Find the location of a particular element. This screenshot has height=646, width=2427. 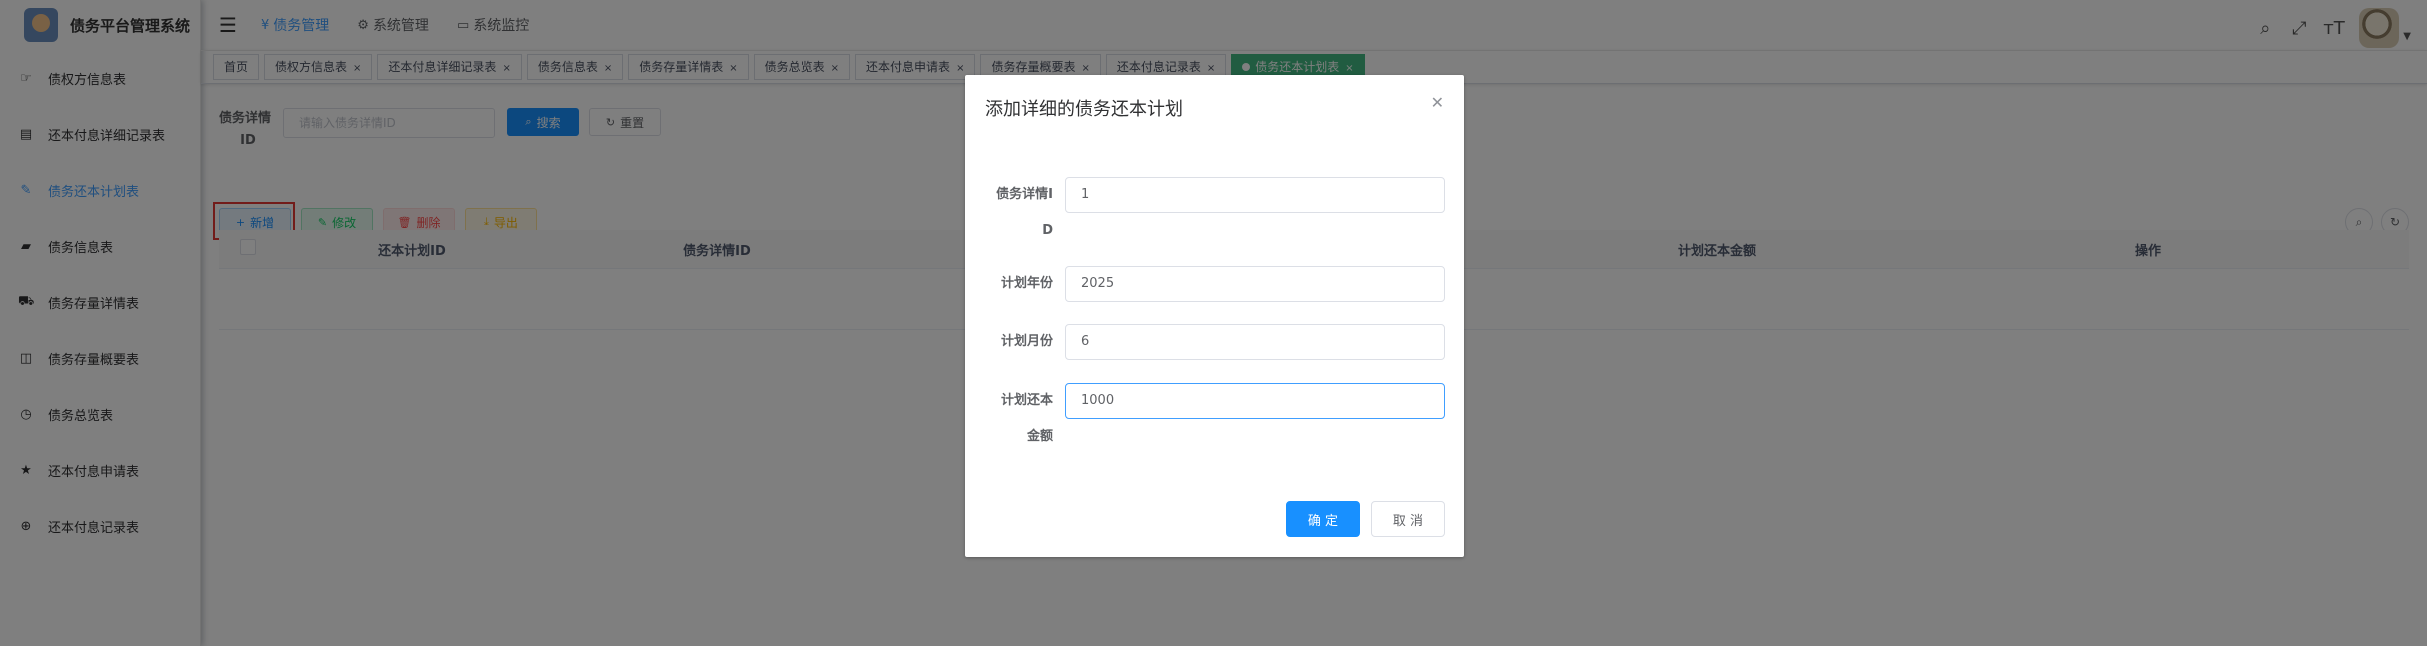

confirm-button: 确 定 is located at coordinates (1323, 519).